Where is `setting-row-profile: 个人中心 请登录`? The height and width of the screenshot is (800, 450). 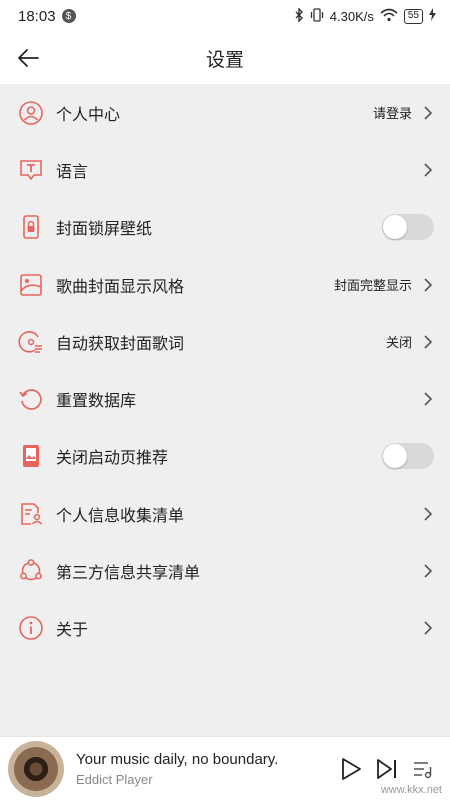 setting-row-profile: 个人中心 请登录 is located at coordinates (225, 112).